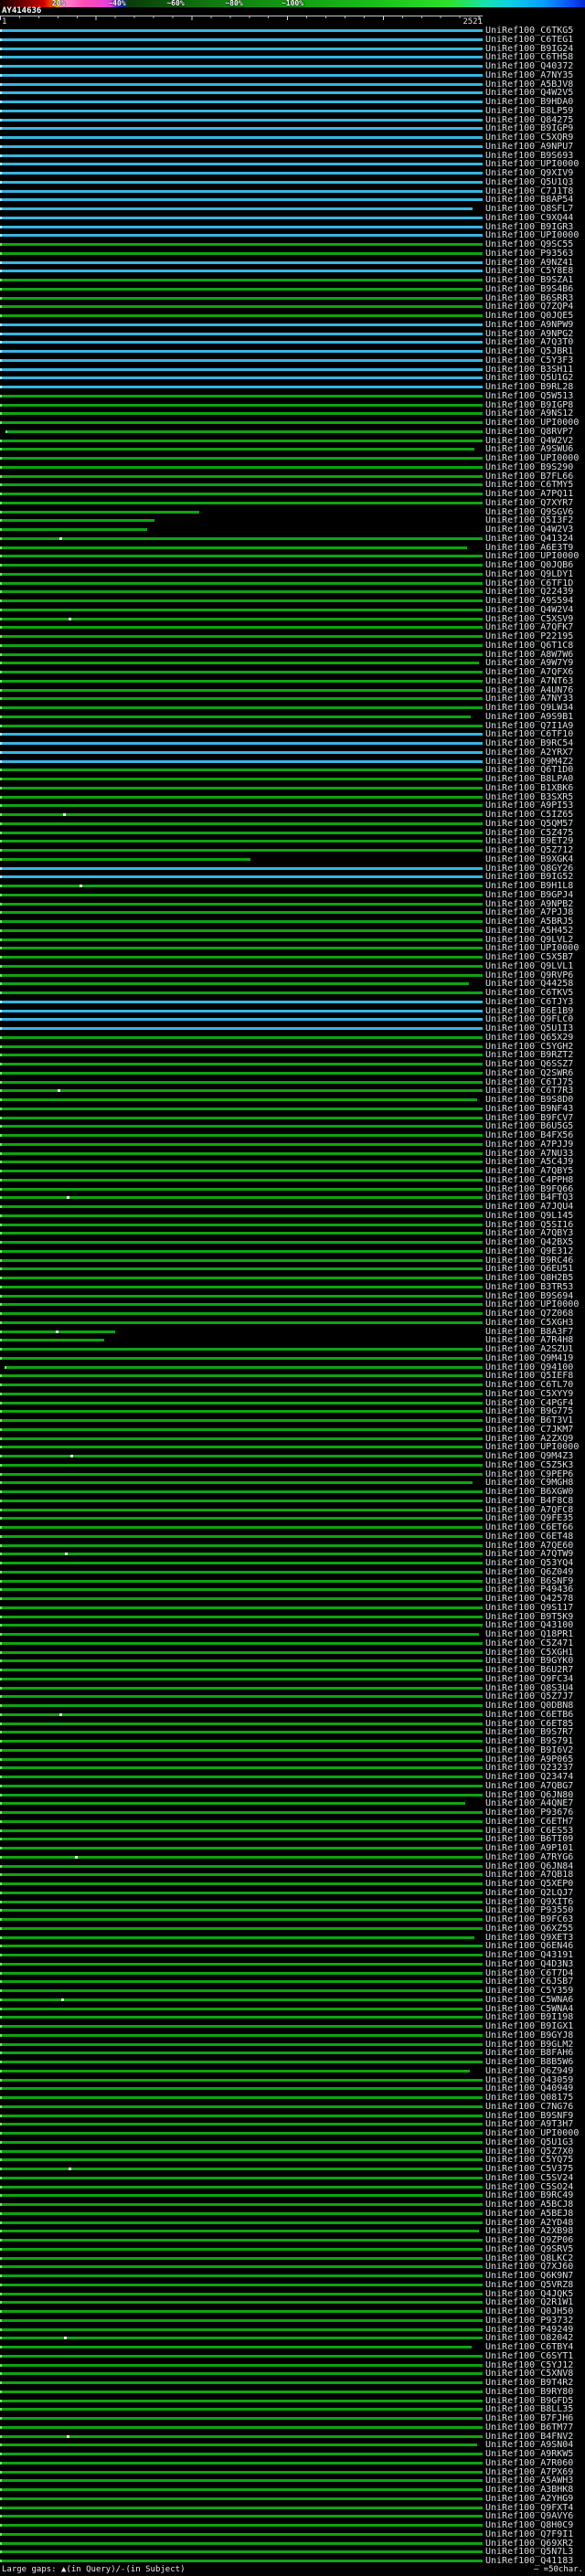 This screenshot has height=2576, width=585. I want to click on hit-accession-label: UniRef100_Q6Z049, so click(529, 1572).